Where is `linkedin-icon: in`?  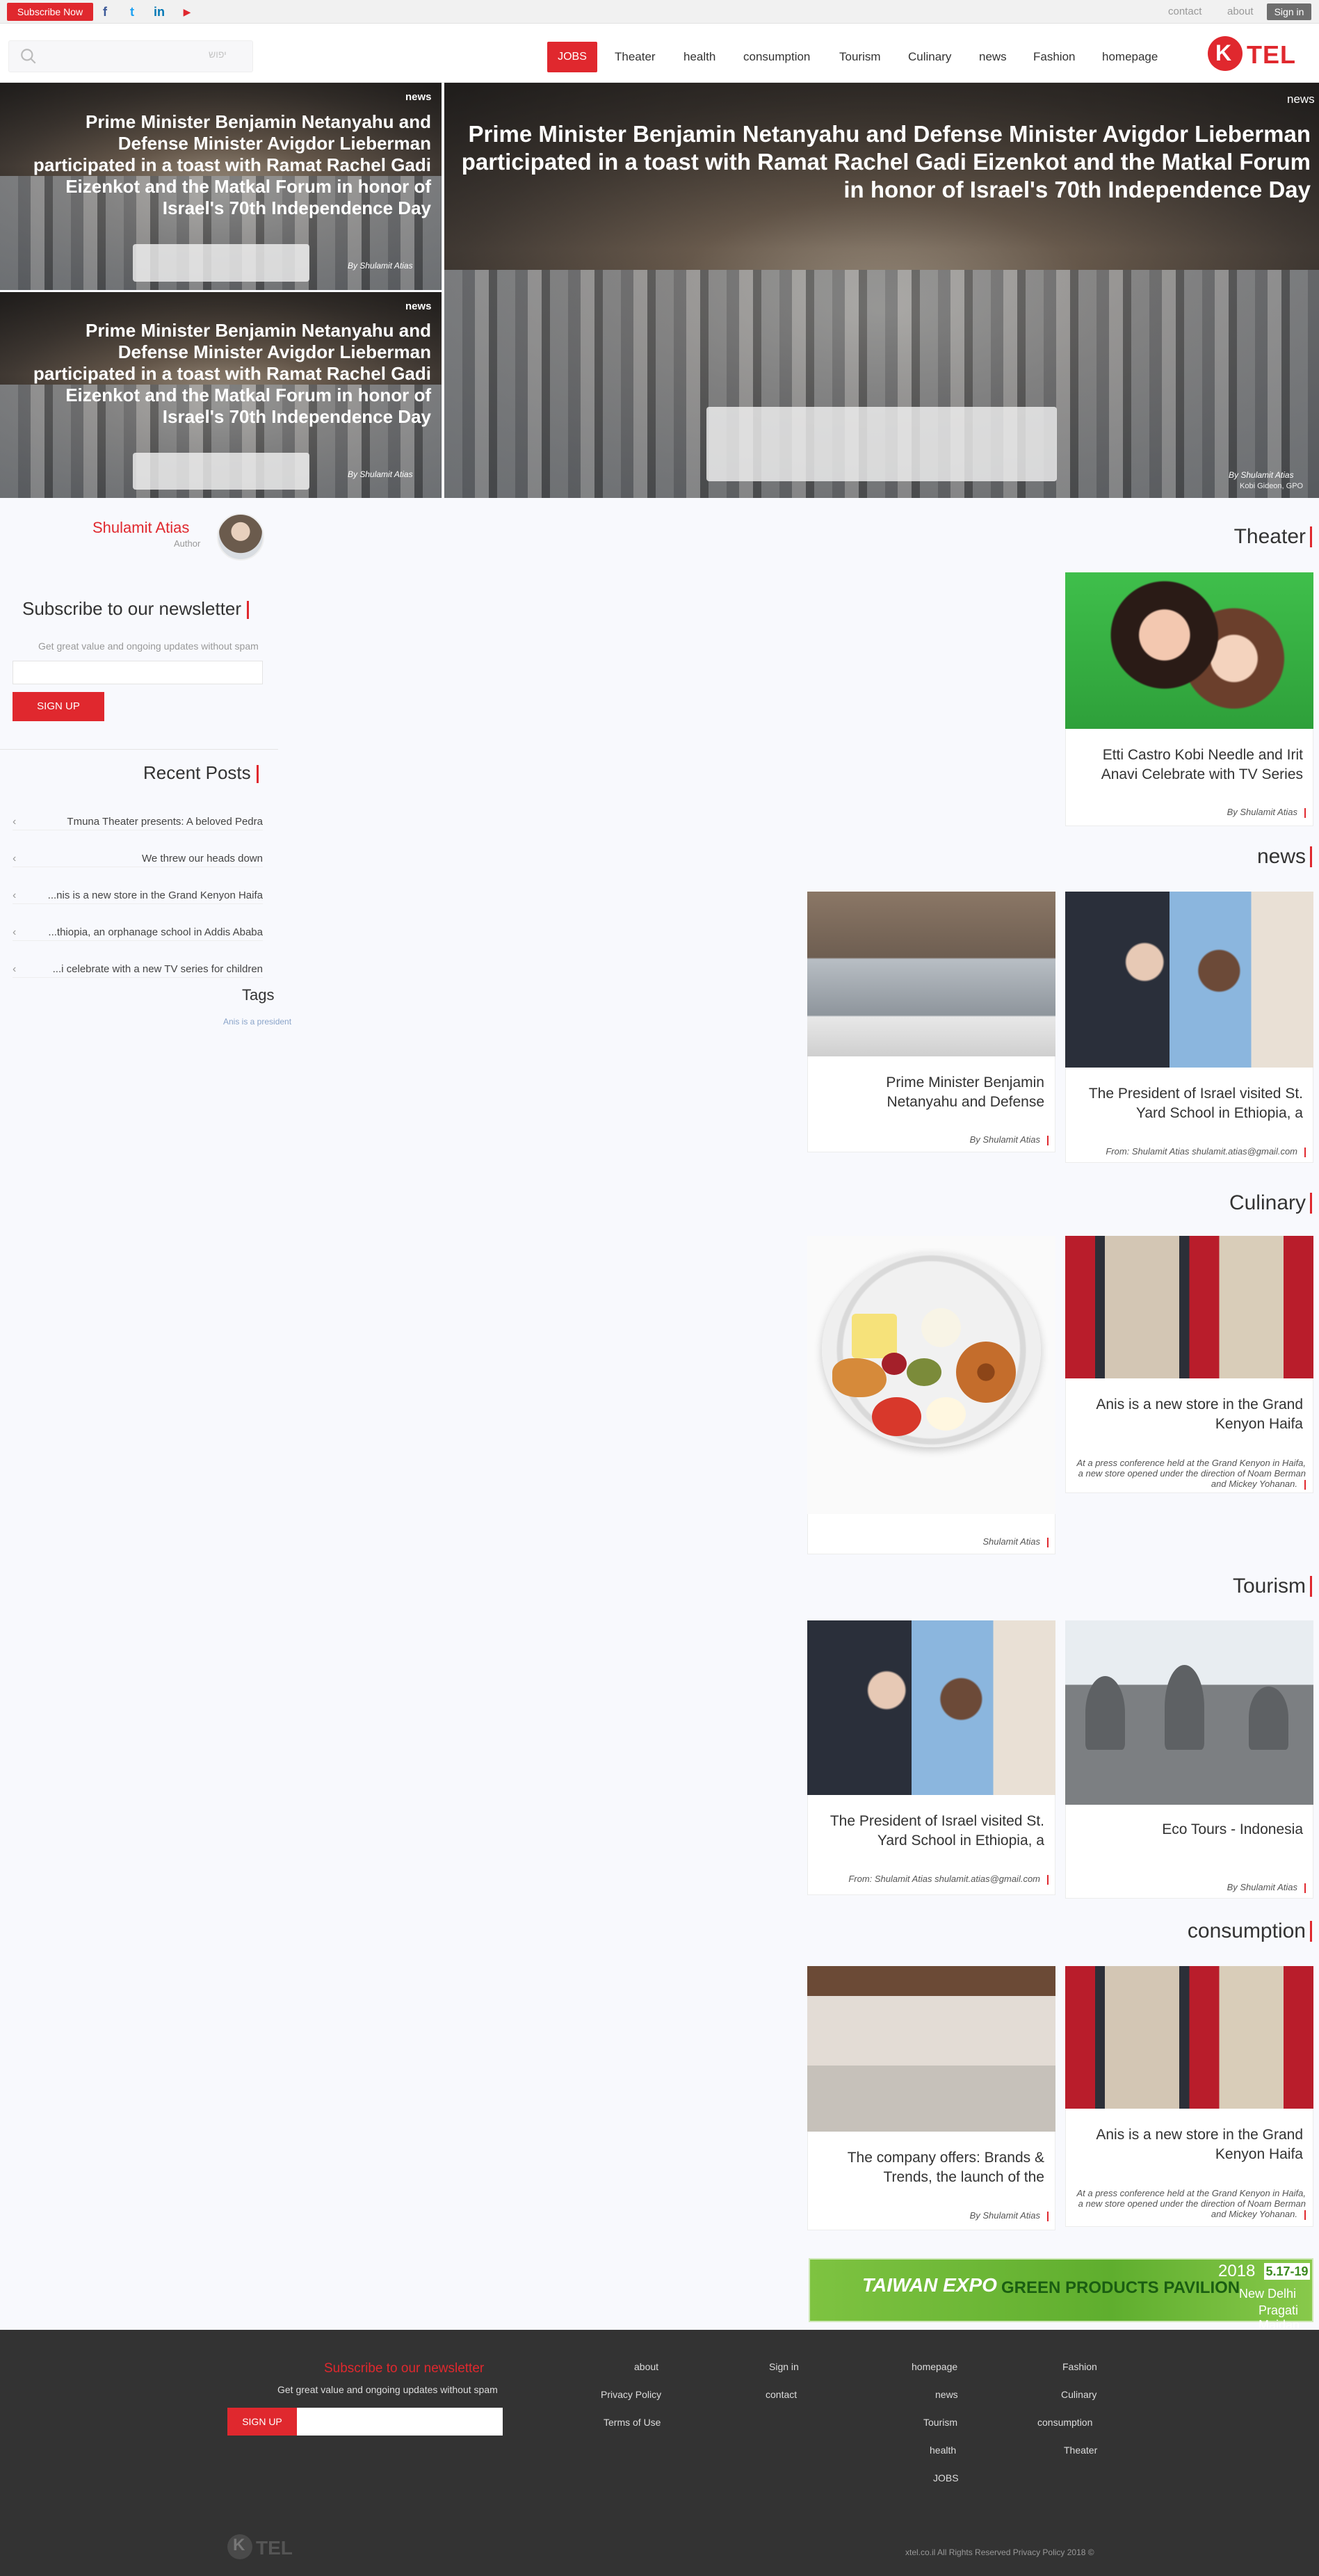
linkedin-icon: in is located at coordinates (159, 12).